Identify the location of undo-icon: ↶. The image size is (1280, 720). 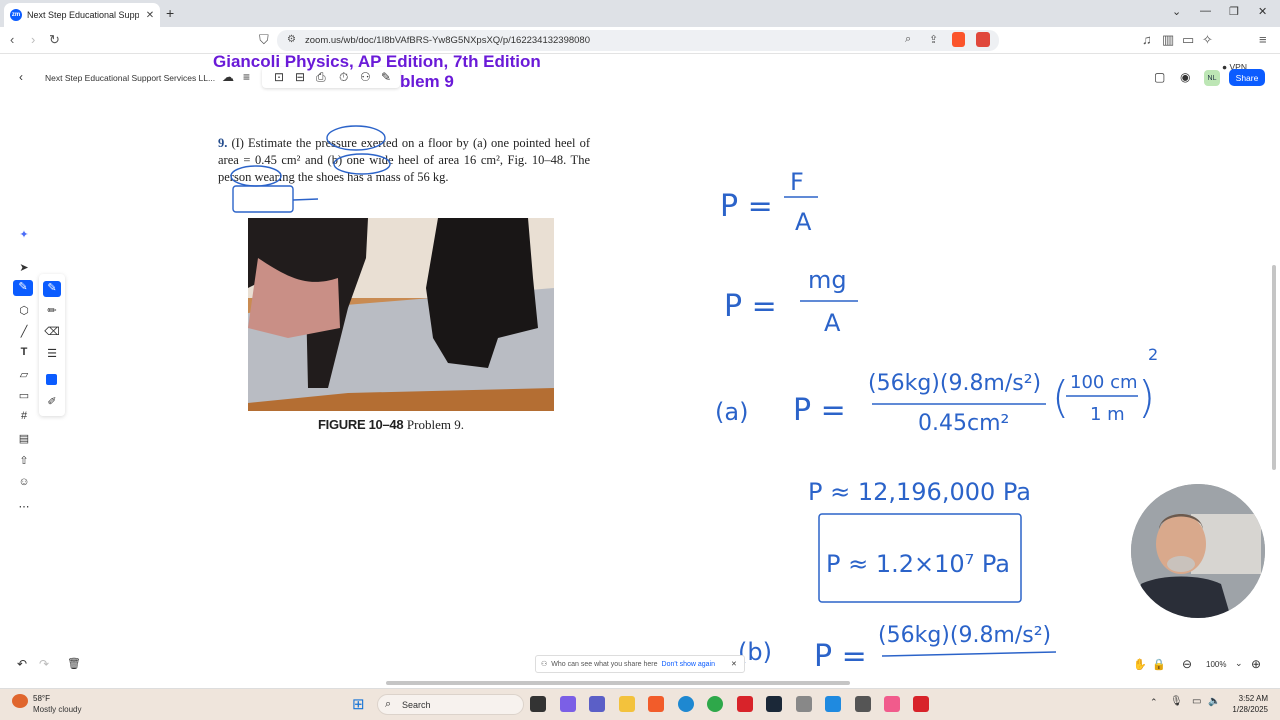
(22, 664).